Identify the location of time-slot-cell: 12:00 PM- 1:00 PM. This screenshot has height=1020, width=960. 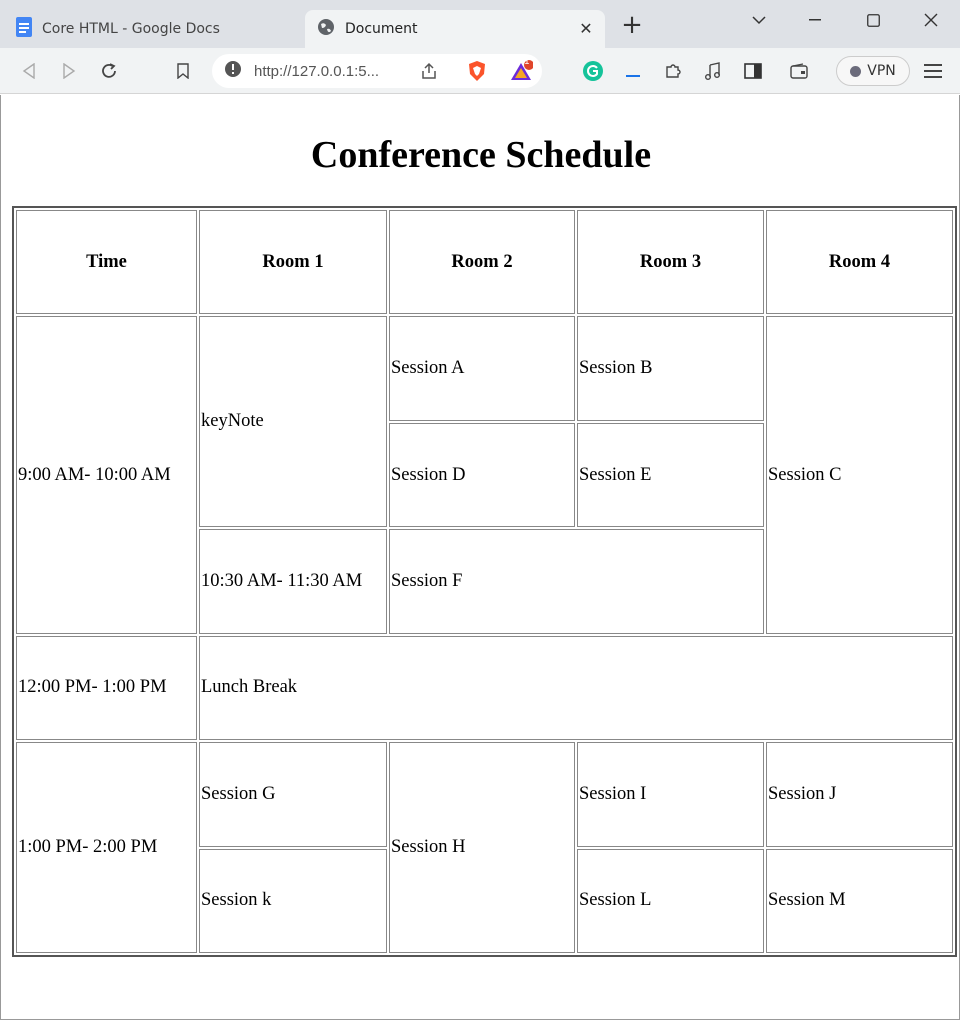
(106, 688).